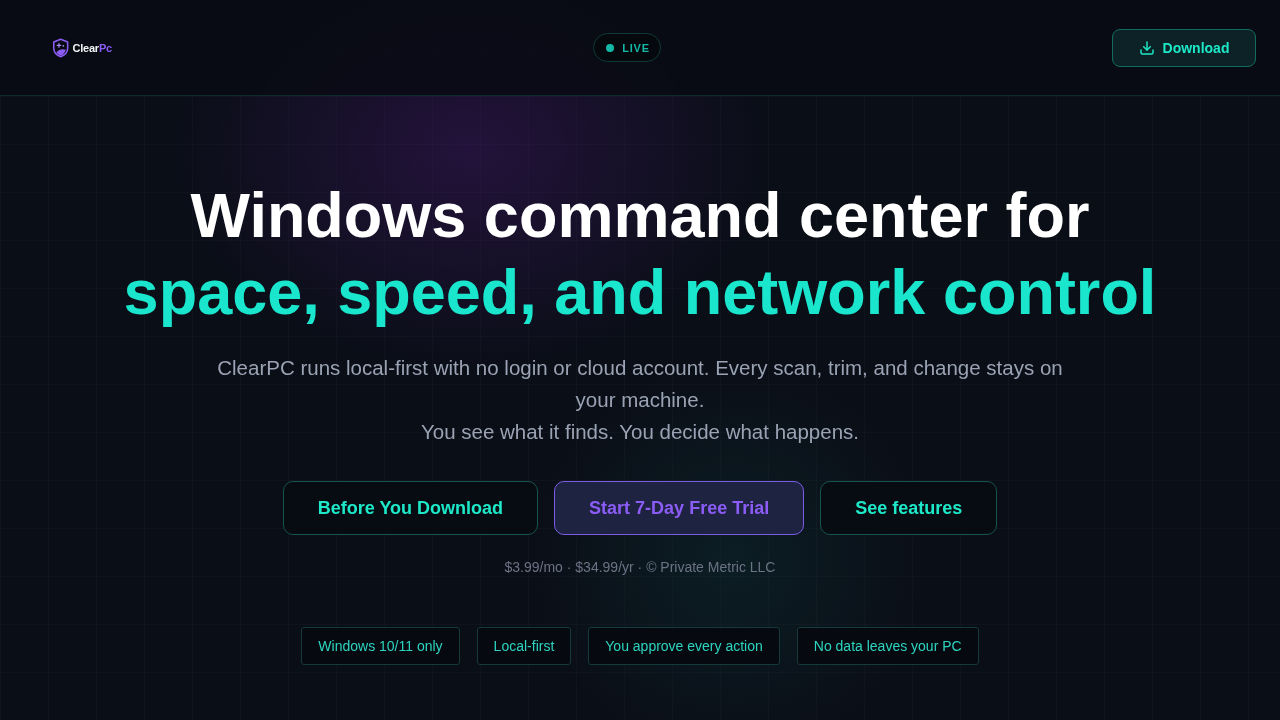 The height and width of the screenshot is (720, 1280). I want to click on pricing-text: $3.99/mo · $34.99/yr · © Private Metric LLC, so click(640, 567).